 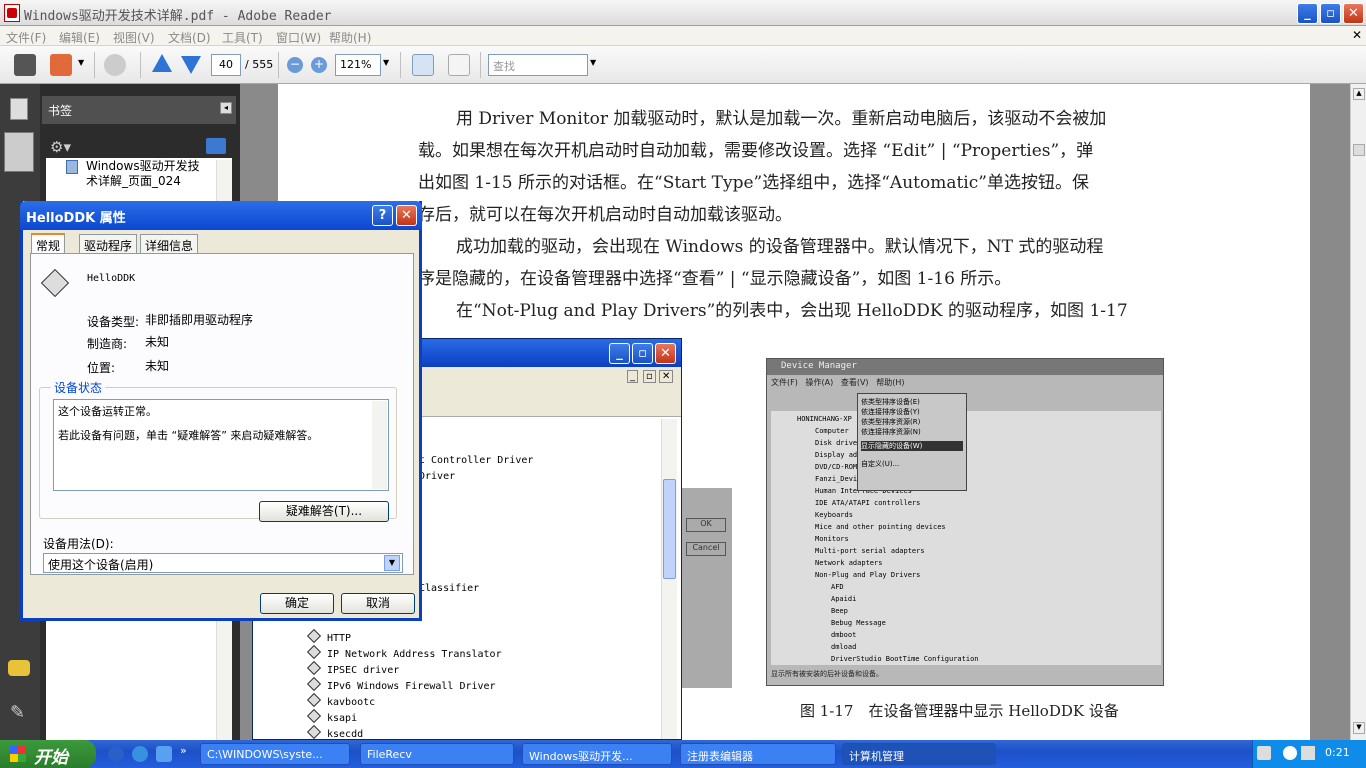 I want to click on chevron-right-icon: », so click(x=183, y=750).